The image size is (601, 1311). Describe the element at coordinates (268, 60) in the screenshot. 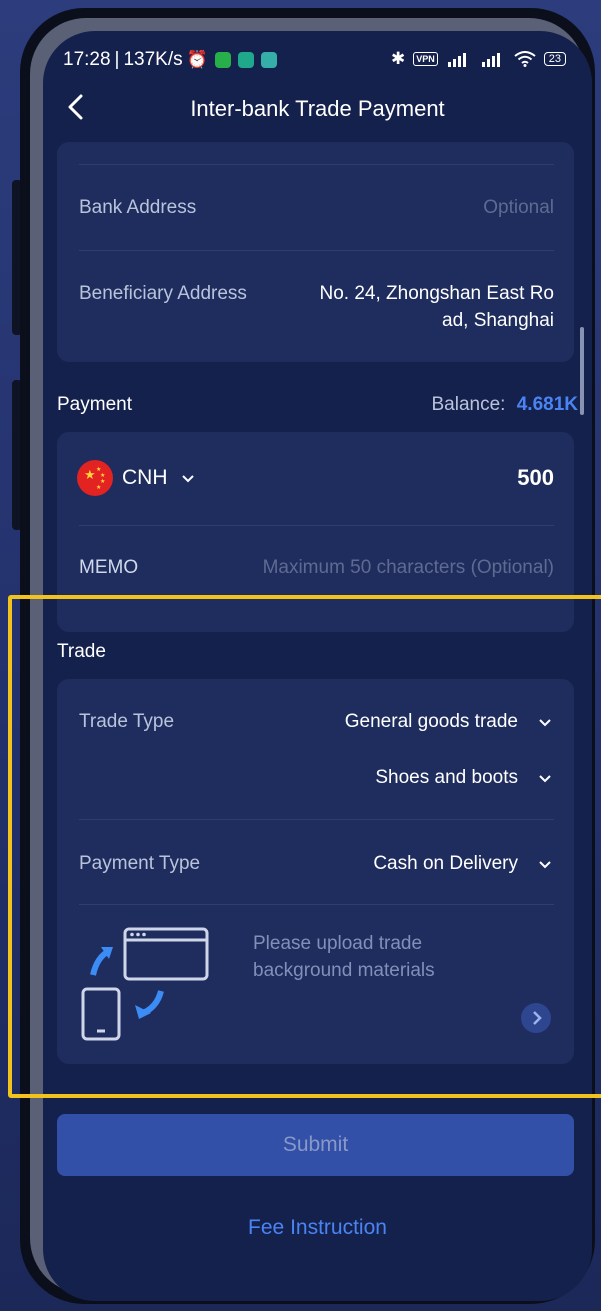

I see `calendar-notification-icon` at that location.